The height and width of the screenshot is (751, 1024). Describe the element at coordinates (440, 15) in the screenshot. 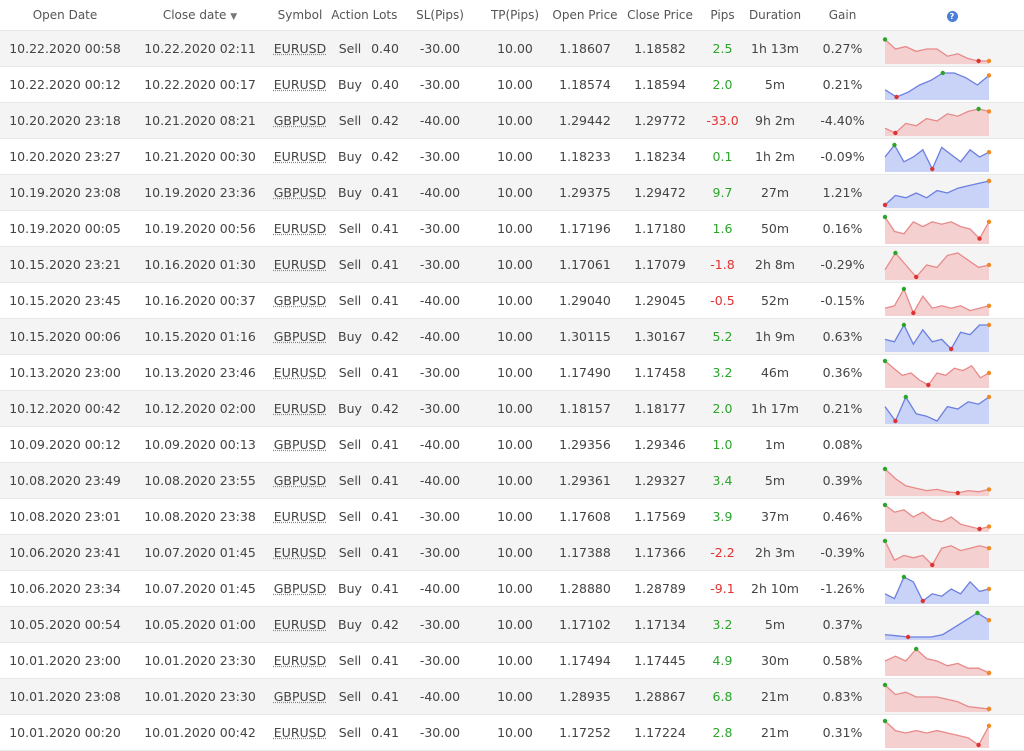

I see `col-sl: SL(Pips)` at that location.